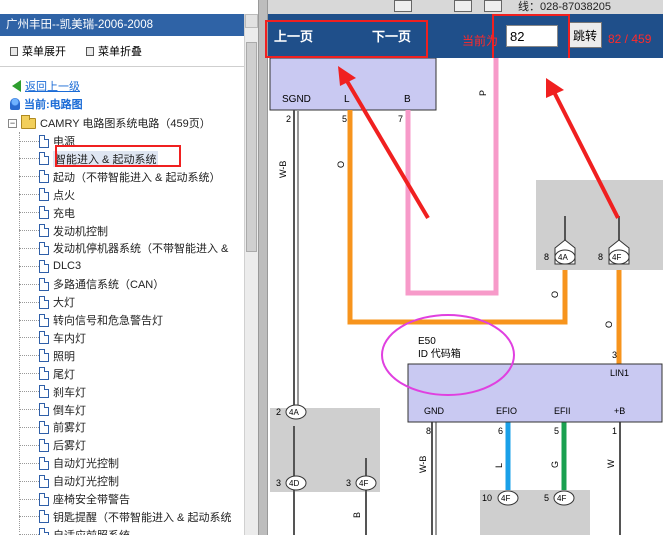 The width and height of the screenshot is (663, 535). I want to click on jump-button: 跳转, so click(585, 35).